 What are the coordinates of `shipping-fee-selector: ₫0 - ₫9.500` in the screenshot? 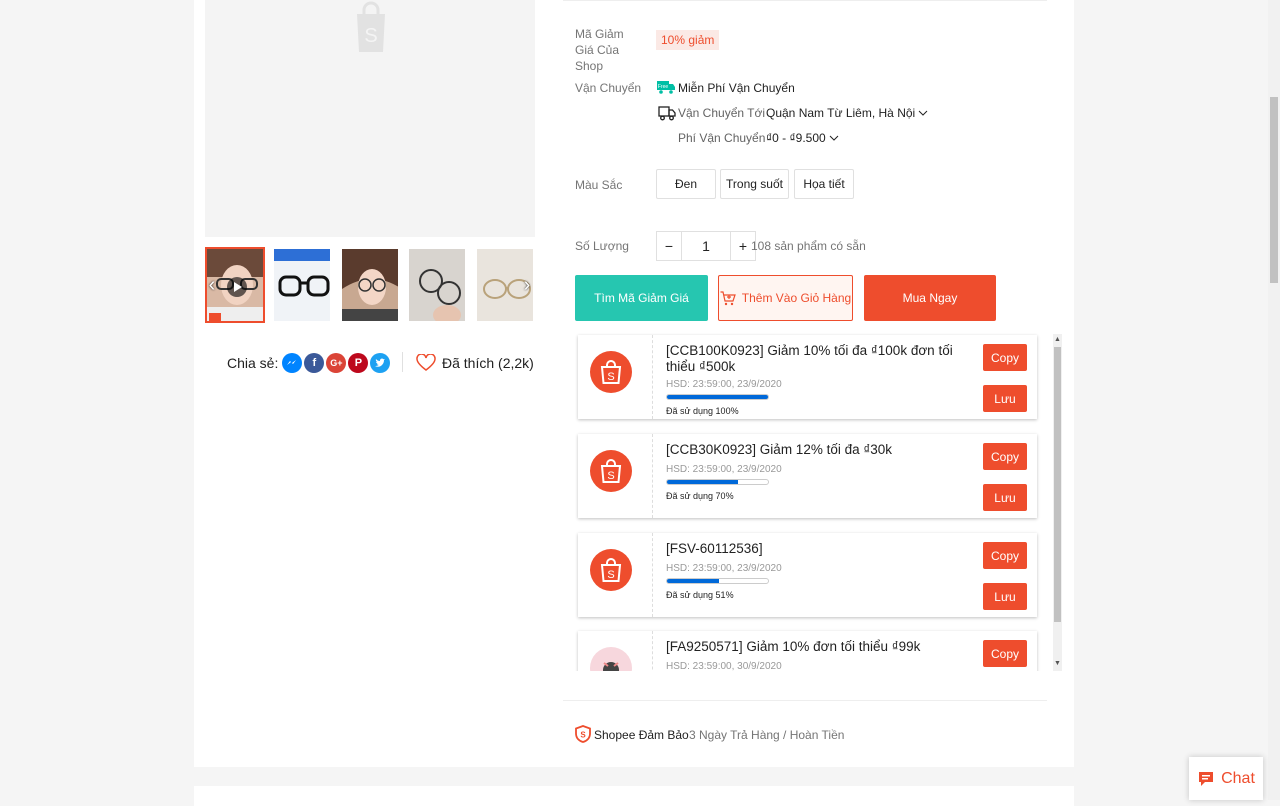 It's located at (802, 138).